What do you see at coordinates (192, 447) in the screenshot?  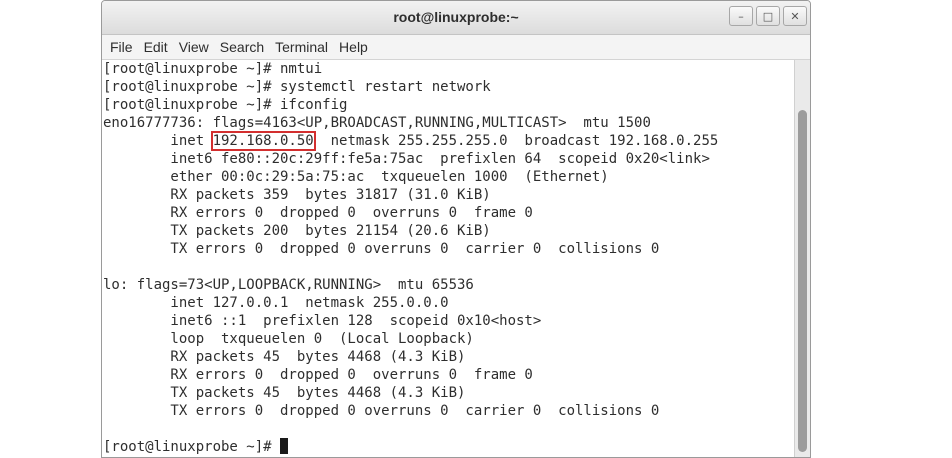 I see `shell-prompt: [root@linuxprobe ~]#` at bounding box center [192, 447].